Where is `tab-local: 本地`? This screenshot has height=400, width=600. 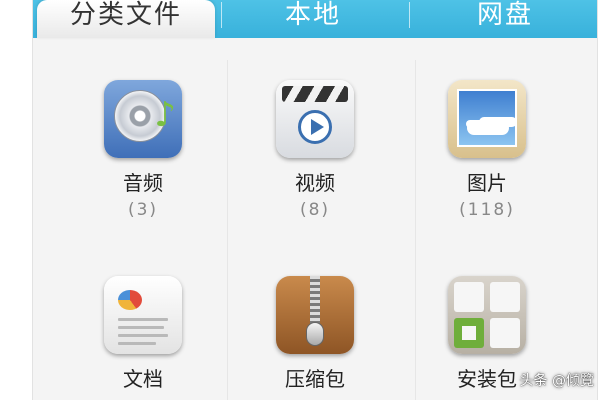 tab-local: 本地 is located at coordinates (313, 19).